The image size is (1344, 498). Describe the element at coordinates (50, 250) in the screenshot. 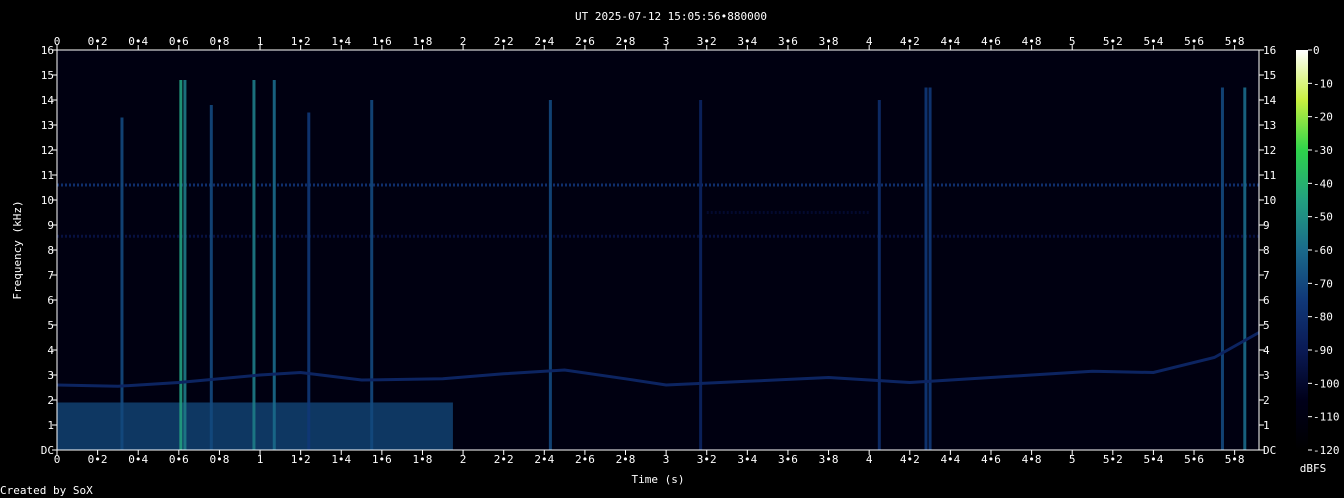

I see `y-tick-label-left: 8` at that location.